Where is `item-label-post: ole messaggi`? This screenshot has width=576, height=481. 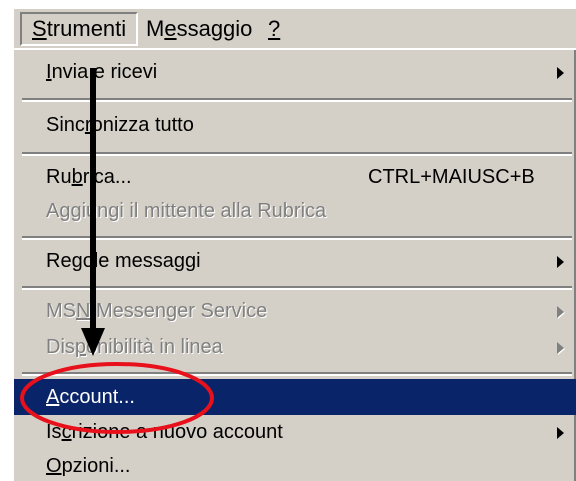 item-label-post: ole messaggi is located at coordinates (141, 261).